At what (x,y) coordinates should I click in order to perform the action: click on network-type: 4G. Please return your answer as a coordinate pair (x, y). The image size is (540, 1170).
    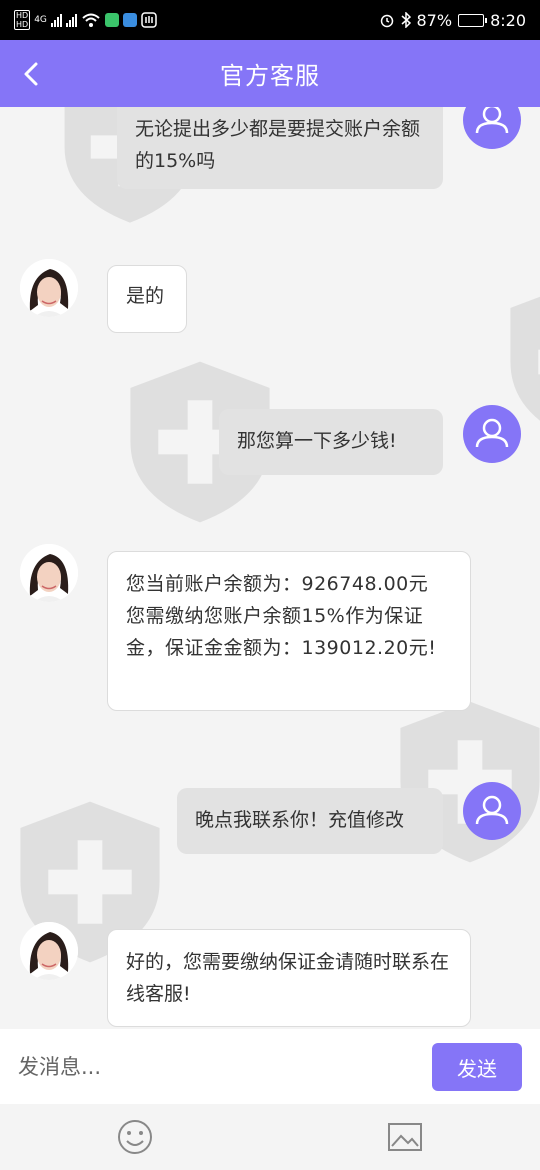
    Looking at the image, I should click on (40, 20).